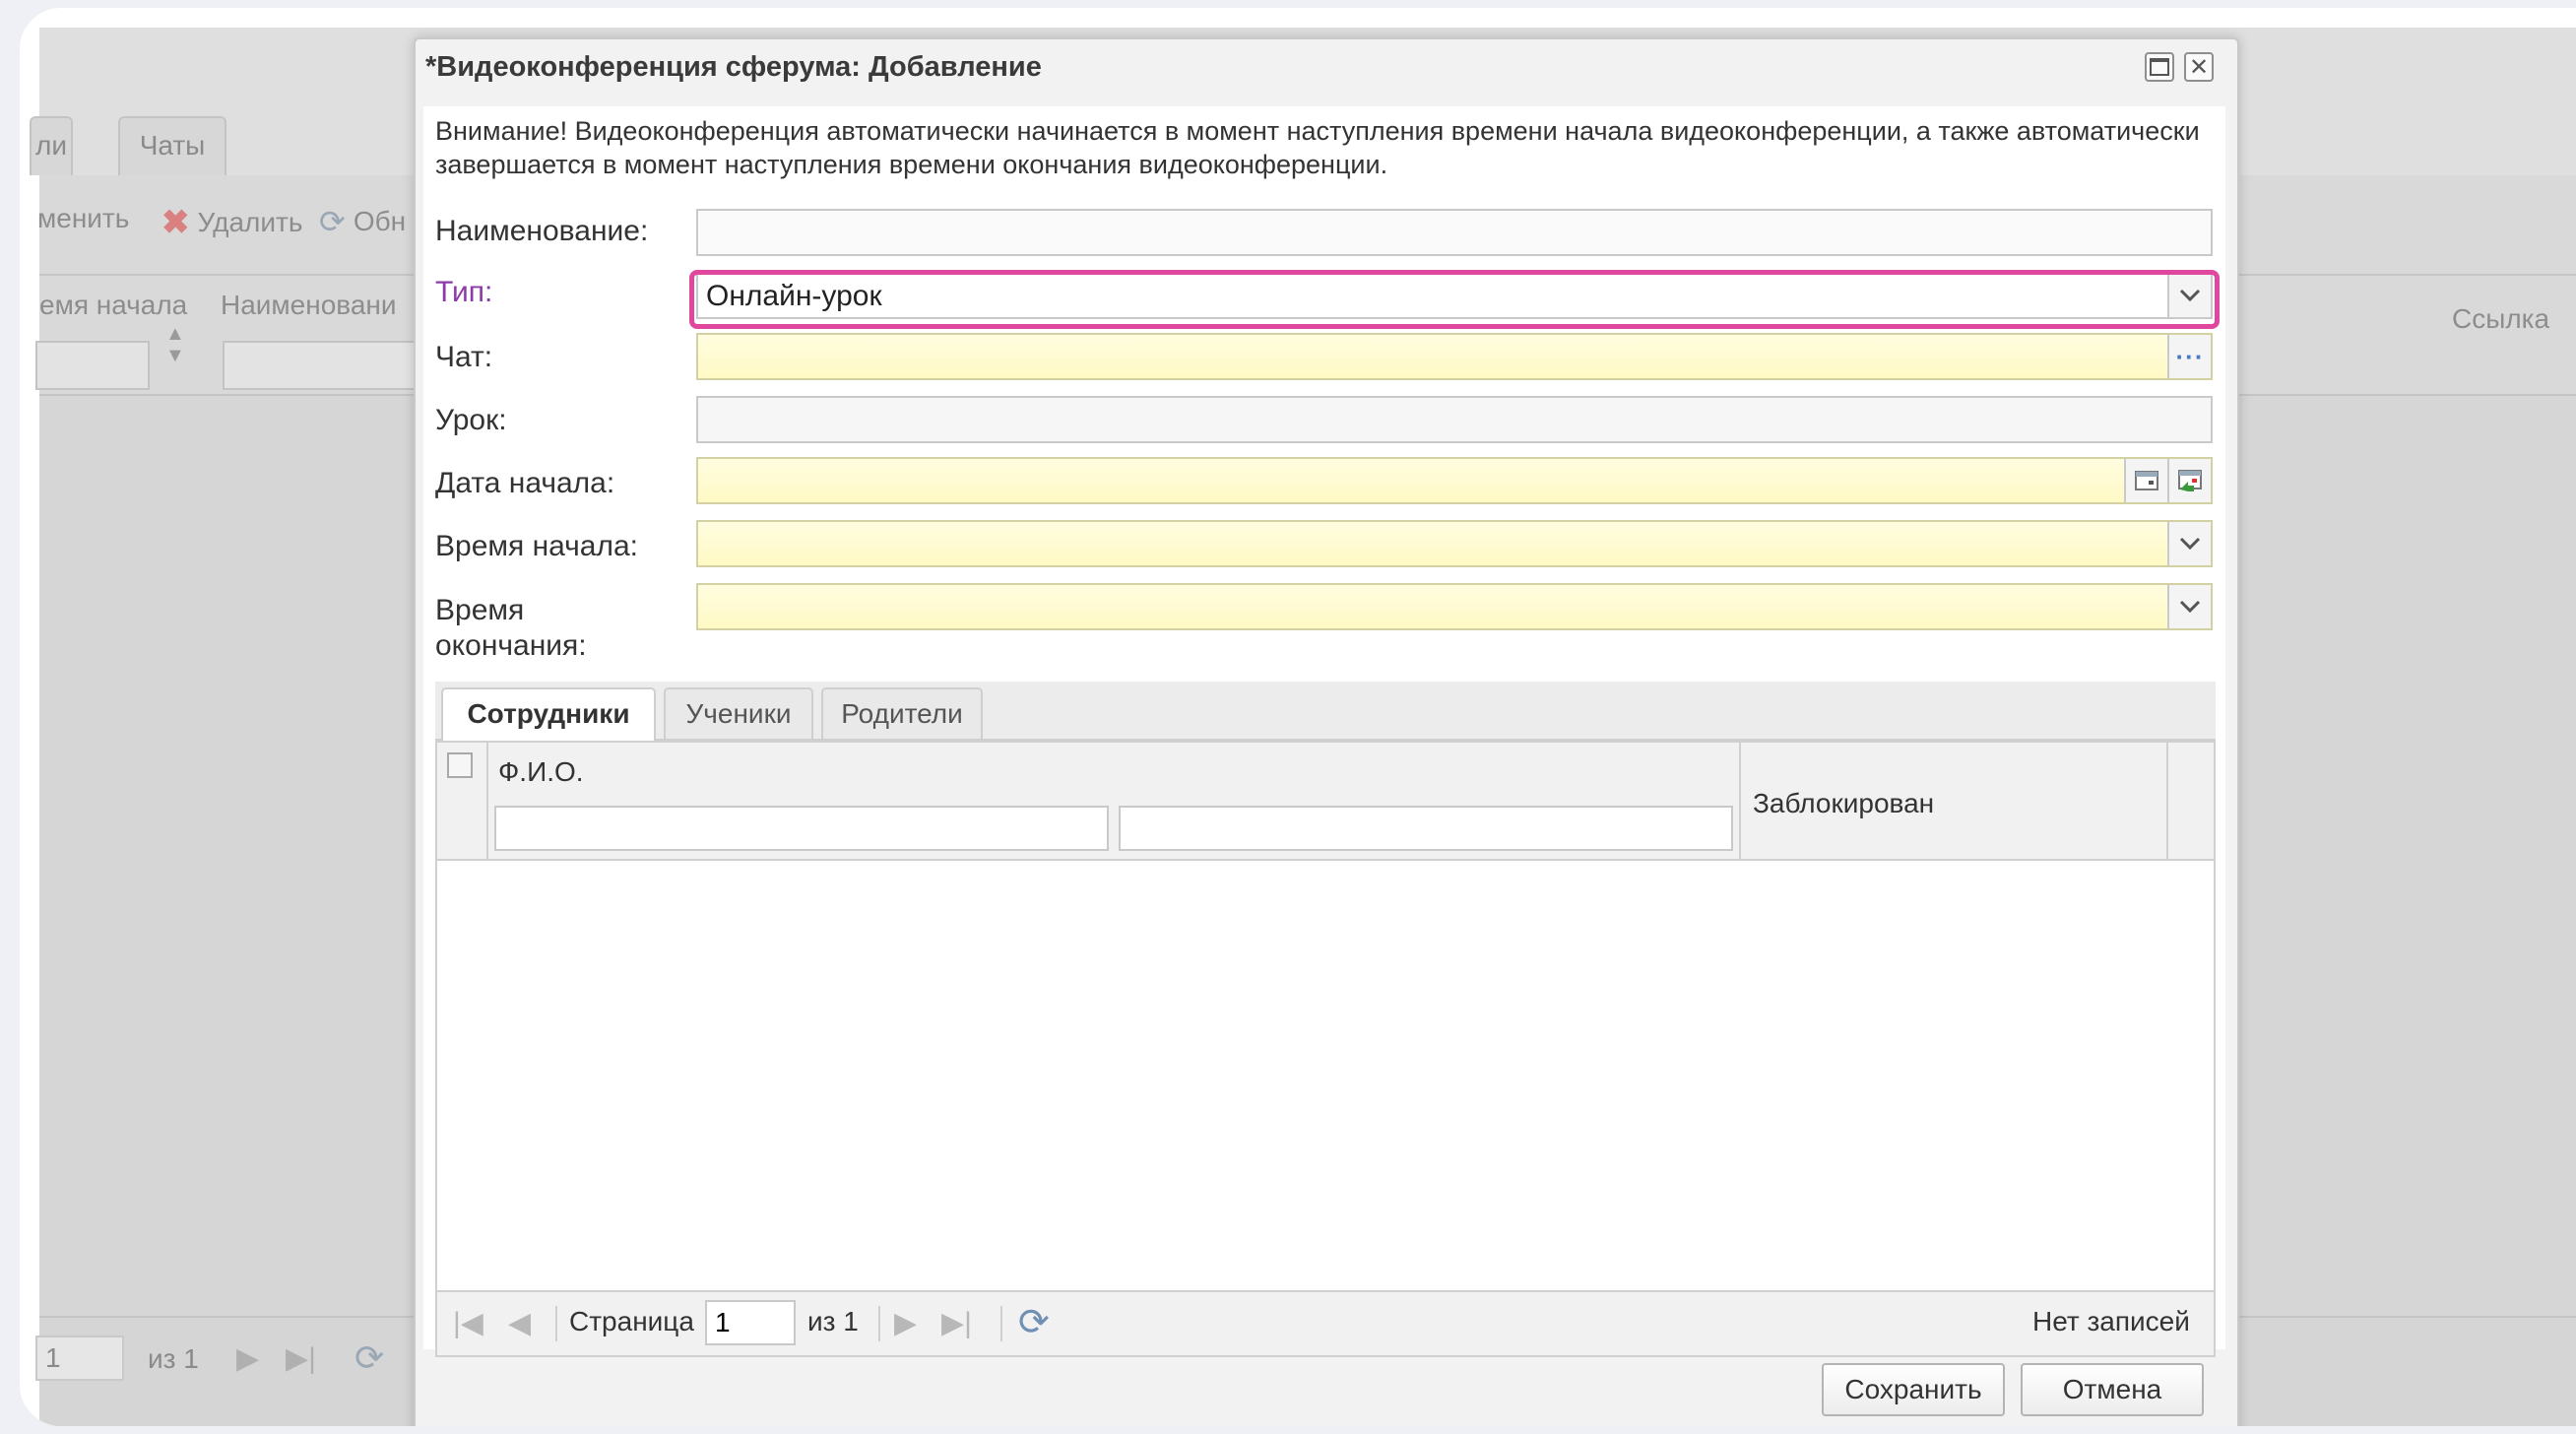  I want to click on background-edit-label: менить, so click(83, 218).